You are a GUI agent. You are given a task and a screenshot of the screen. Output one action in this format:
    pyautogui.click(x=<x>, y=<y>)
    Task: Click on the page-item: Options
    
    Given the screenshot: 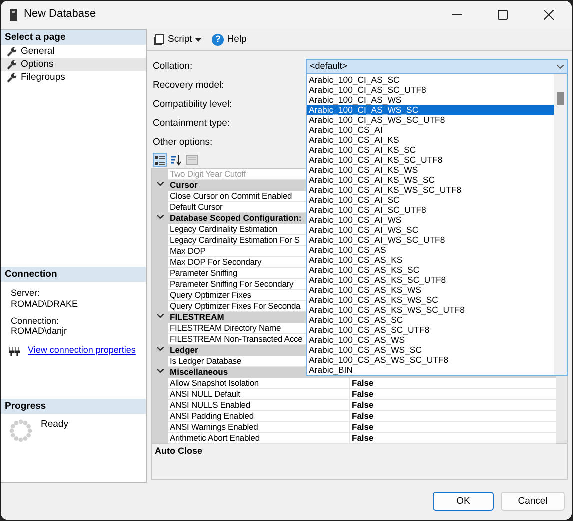 What is the action you would take?
    pyautogui.click(x=73, y=64)
    